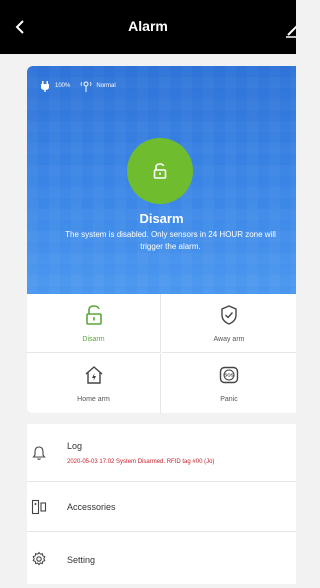  I want to click on accessories-row: Accessories, so click(161, 507).